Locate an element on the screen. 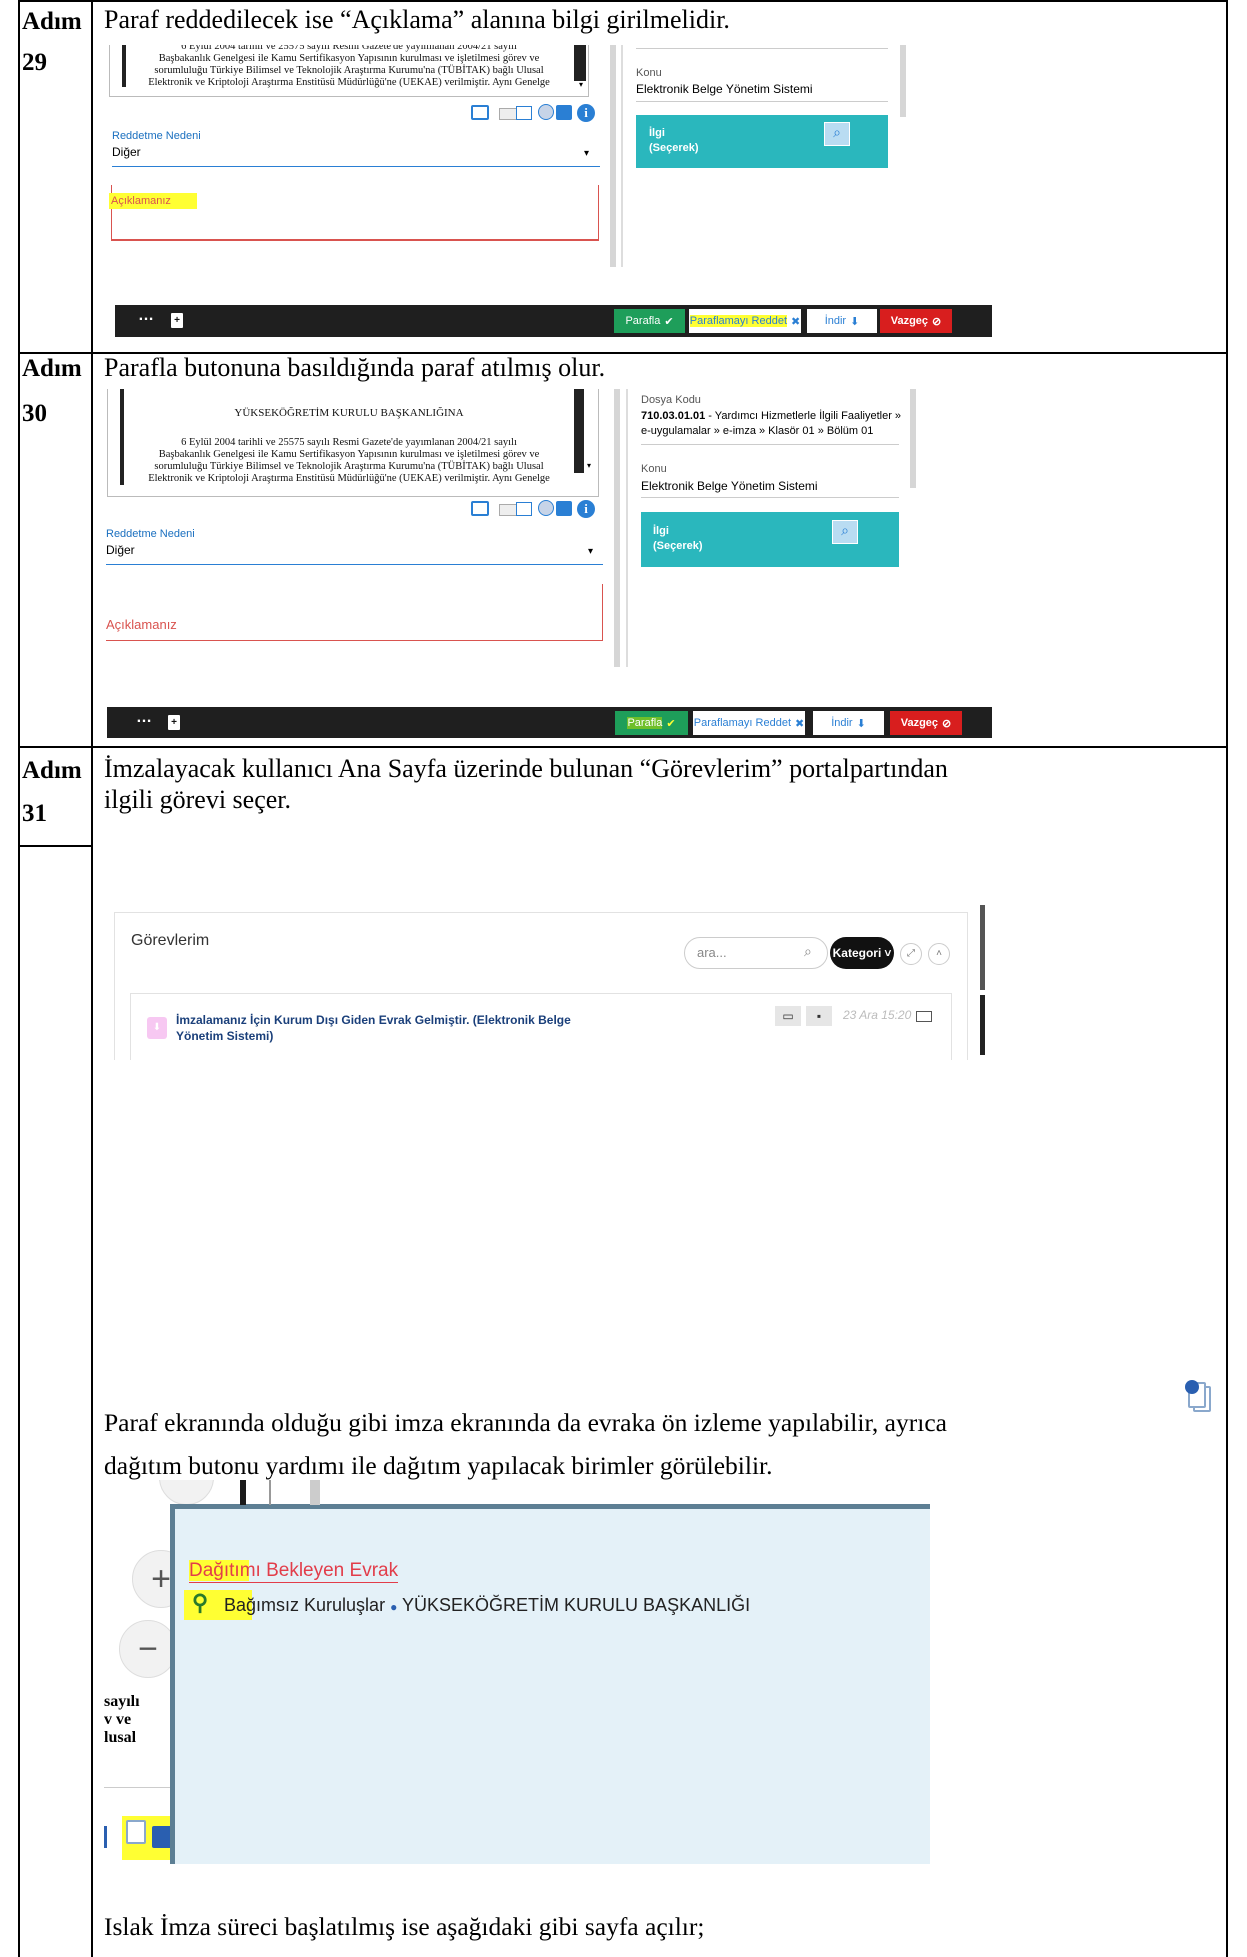  popup-top-edge is located at coordinates (243, 1492).